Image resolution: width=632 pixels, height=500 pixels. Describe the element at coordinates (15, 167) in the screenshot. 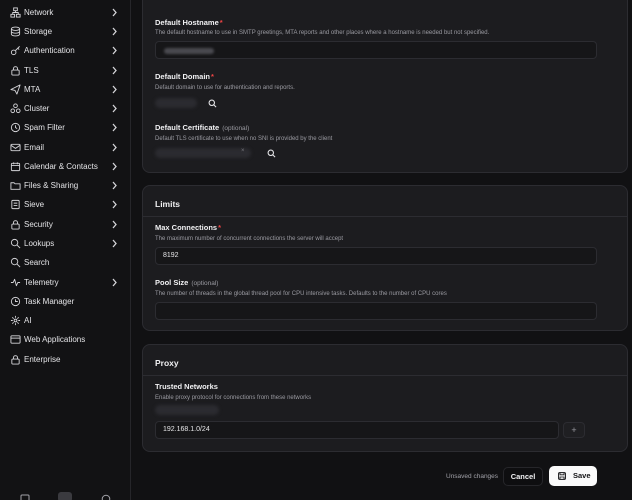

I see `calendar-icon` at that location.